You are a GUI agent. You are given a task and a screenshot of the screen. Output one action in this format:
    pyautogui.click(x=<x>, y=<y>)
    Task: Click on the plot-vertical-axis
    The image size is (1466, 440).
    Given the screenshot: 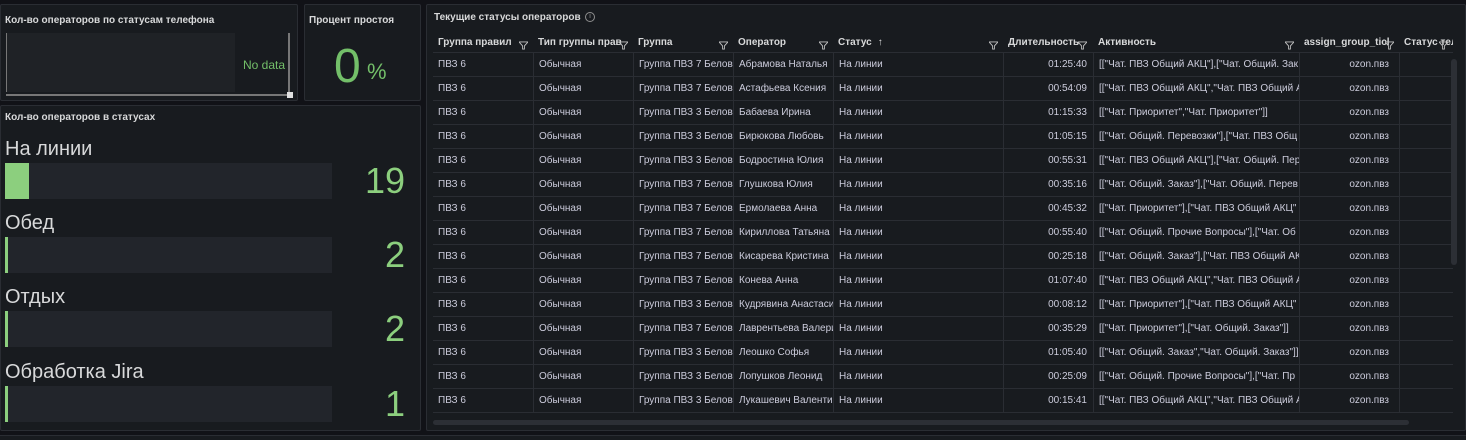 What is the action you would take?
    pyautogui.click(x=289, y=63)
    